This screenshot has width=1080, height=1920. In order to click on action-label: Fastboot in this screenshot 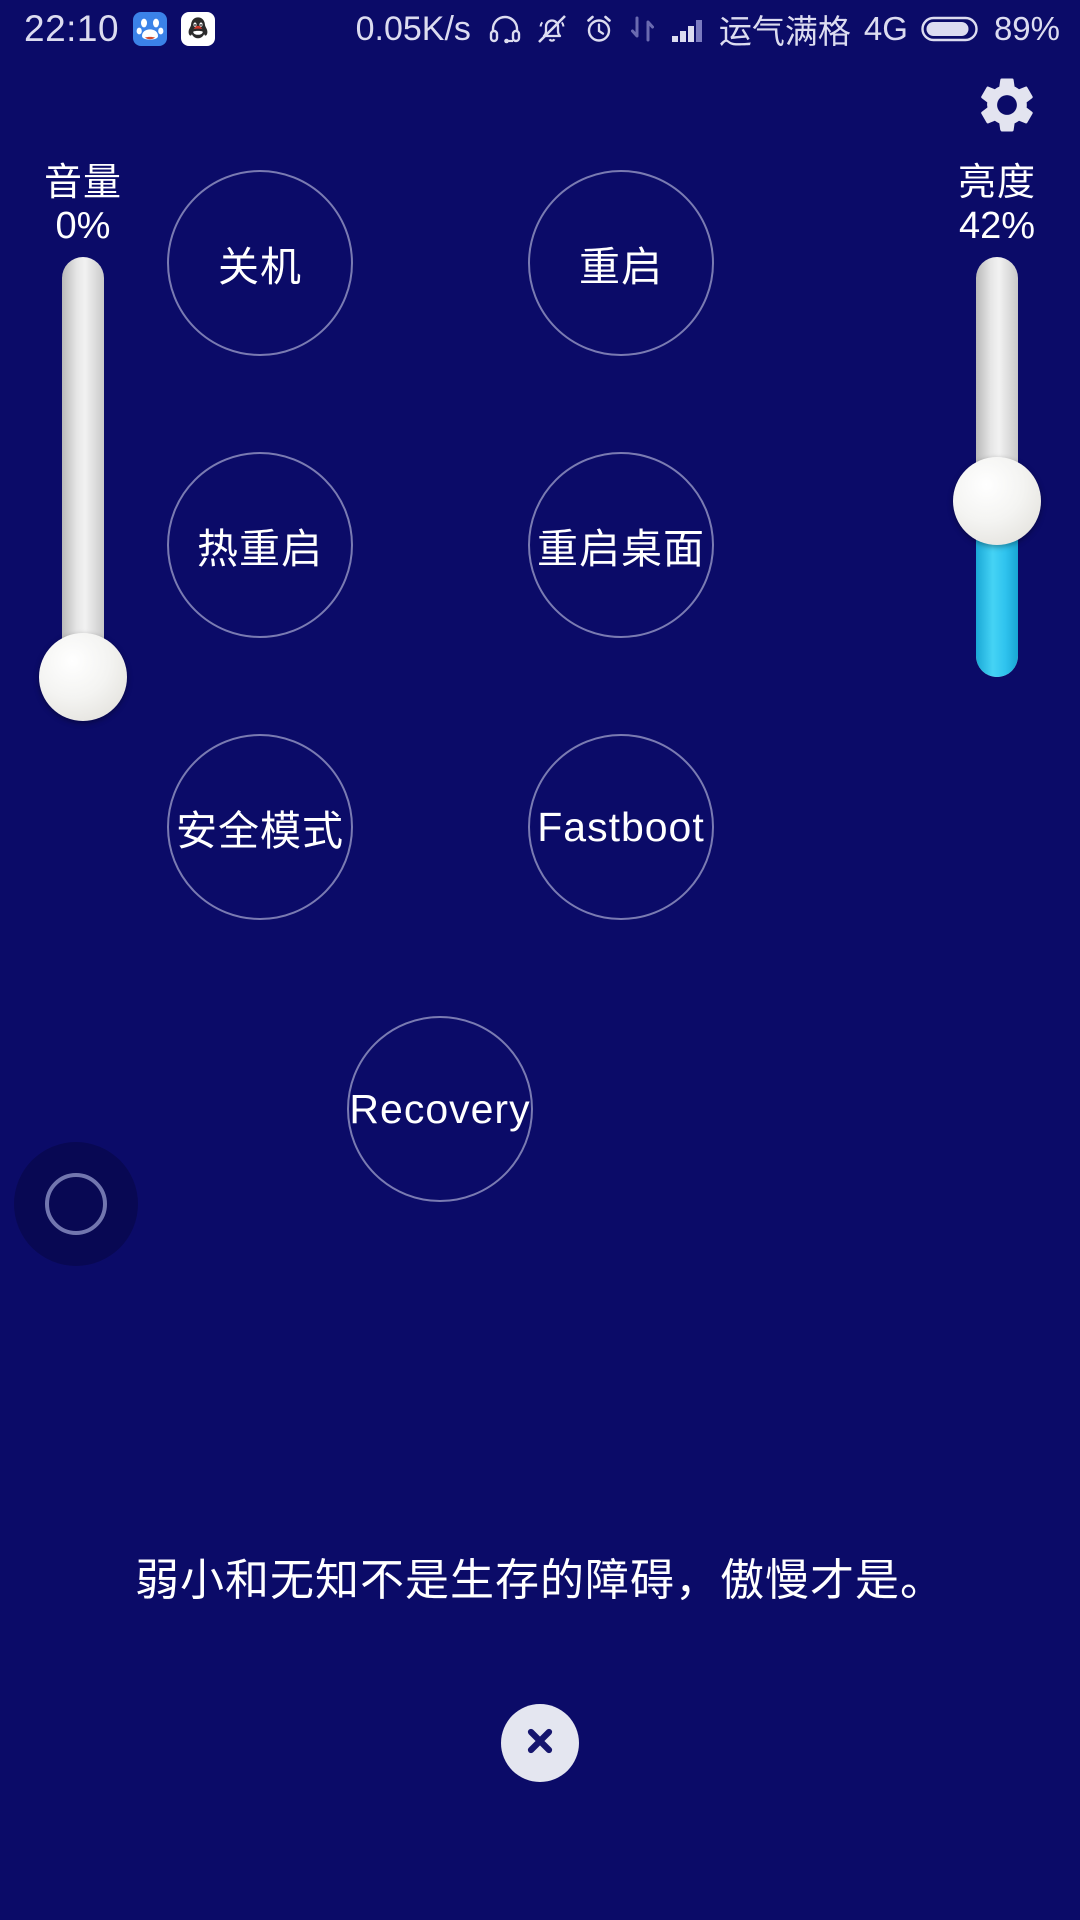, I will do `click(621, 826)`.